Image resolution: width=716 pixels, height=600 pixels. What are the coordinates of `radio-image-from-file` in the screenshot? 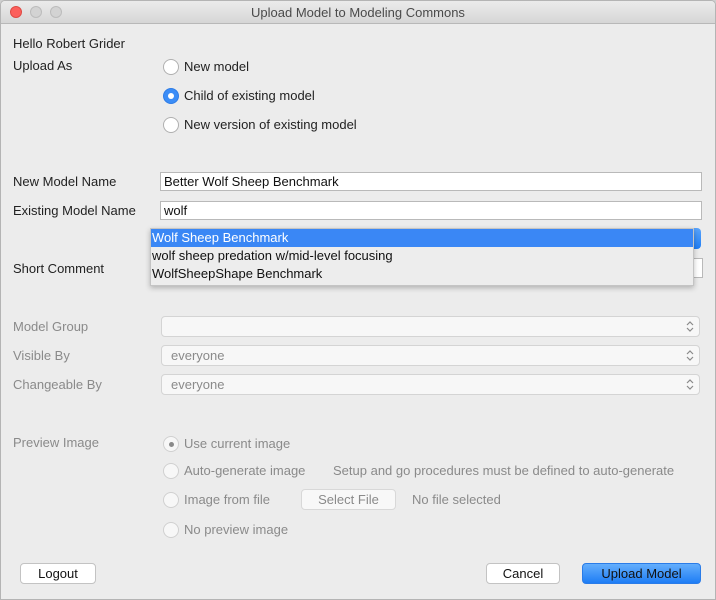 It's located at (171, 500).